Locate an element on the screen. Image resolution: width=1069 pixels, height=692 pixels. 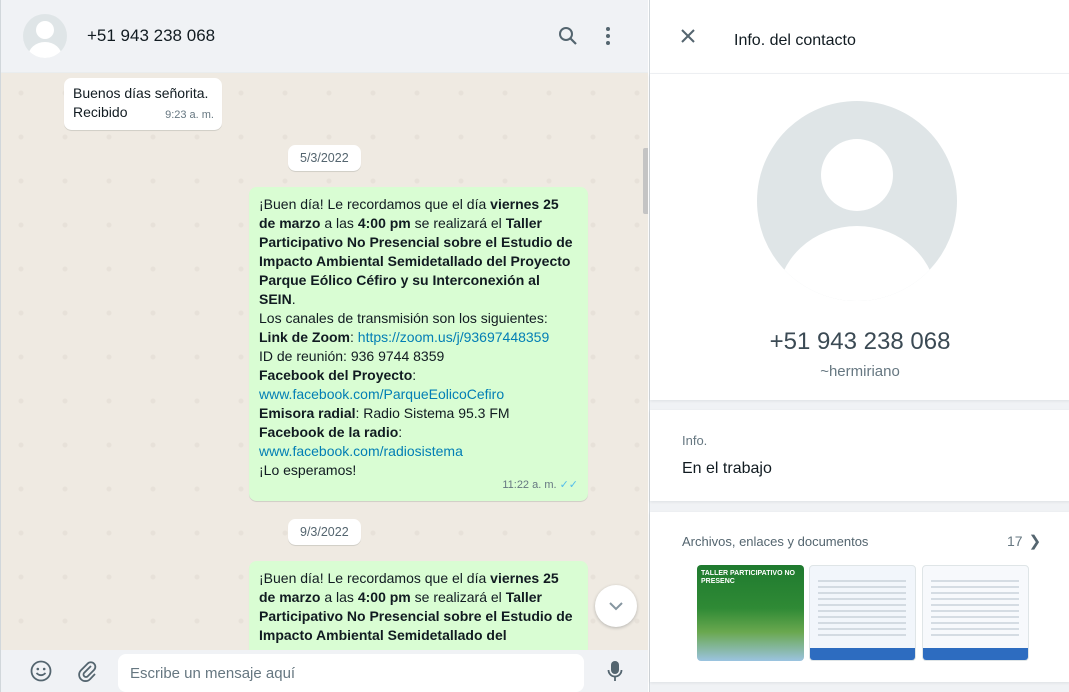
composer-bar: Escribe un mensaje aquí is located at coordinates (324, 671).